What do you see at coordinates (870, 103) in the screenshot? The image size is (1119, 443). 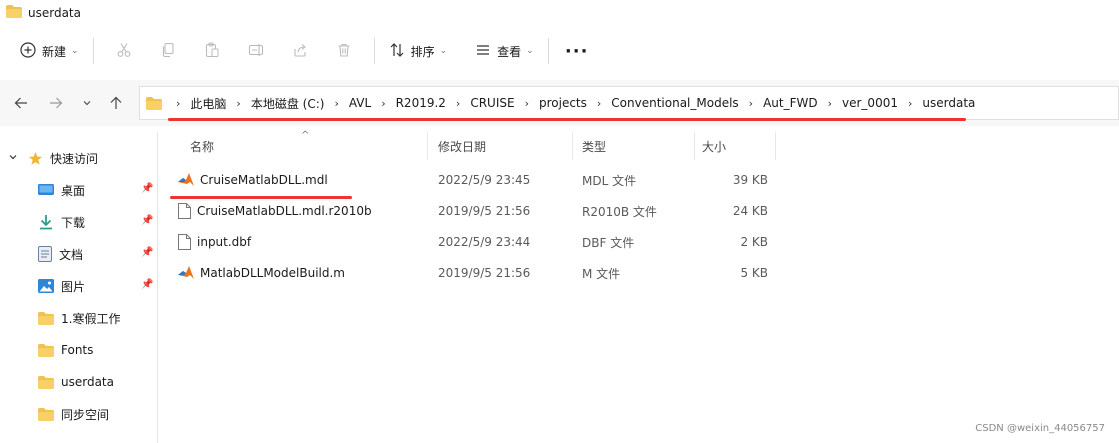 I see `breadcrumb-ver-0001: ver_0001` at bounding box center [870, 103].